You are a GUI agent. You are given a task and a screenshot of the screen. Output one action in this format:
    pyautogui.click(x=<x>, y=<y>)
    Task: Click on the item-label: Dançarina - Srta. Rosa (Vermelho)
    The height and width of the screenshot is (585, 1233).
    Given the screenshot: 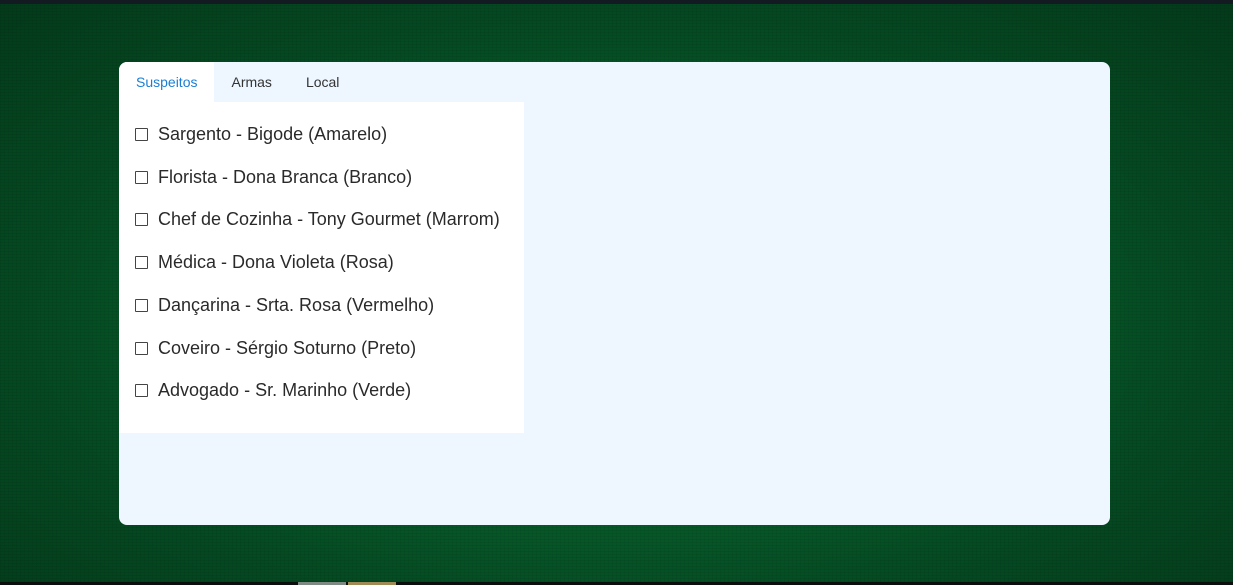 What is the action you would take?
    pyautogui.click(x=296, y=304)
    